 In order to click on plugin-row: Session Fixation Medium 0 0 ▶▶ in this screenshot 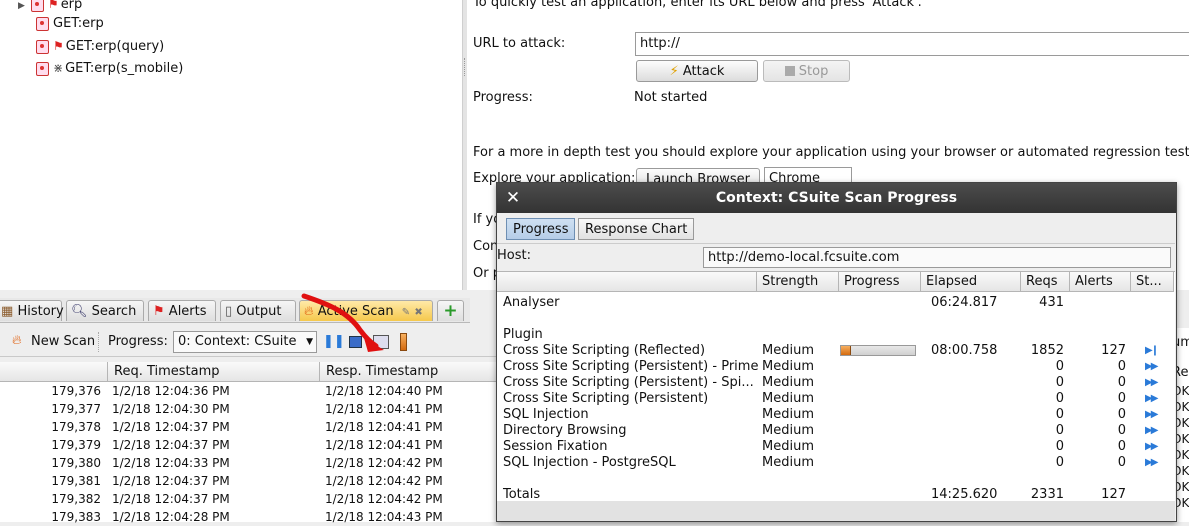, I will do `click(836, 447)`.